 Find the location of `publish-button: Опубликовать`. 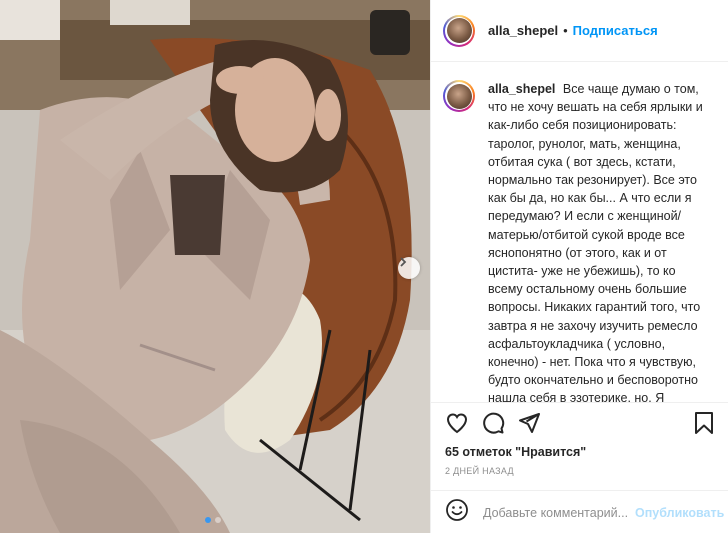

publish-button: Опубликовать is located at coordinates (679, 513).